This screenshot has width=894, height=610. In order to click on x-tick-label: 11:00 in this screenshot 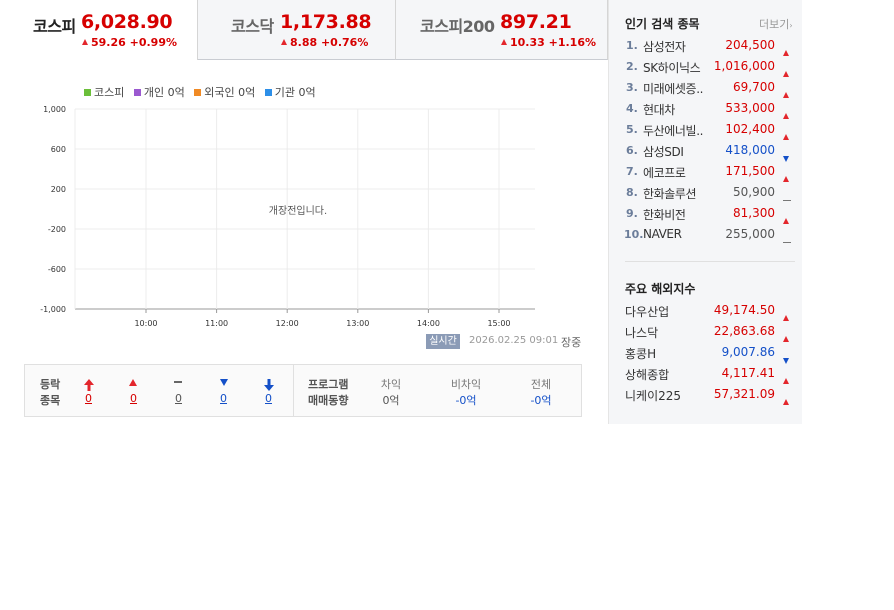, I will do `click(216, 323)`.